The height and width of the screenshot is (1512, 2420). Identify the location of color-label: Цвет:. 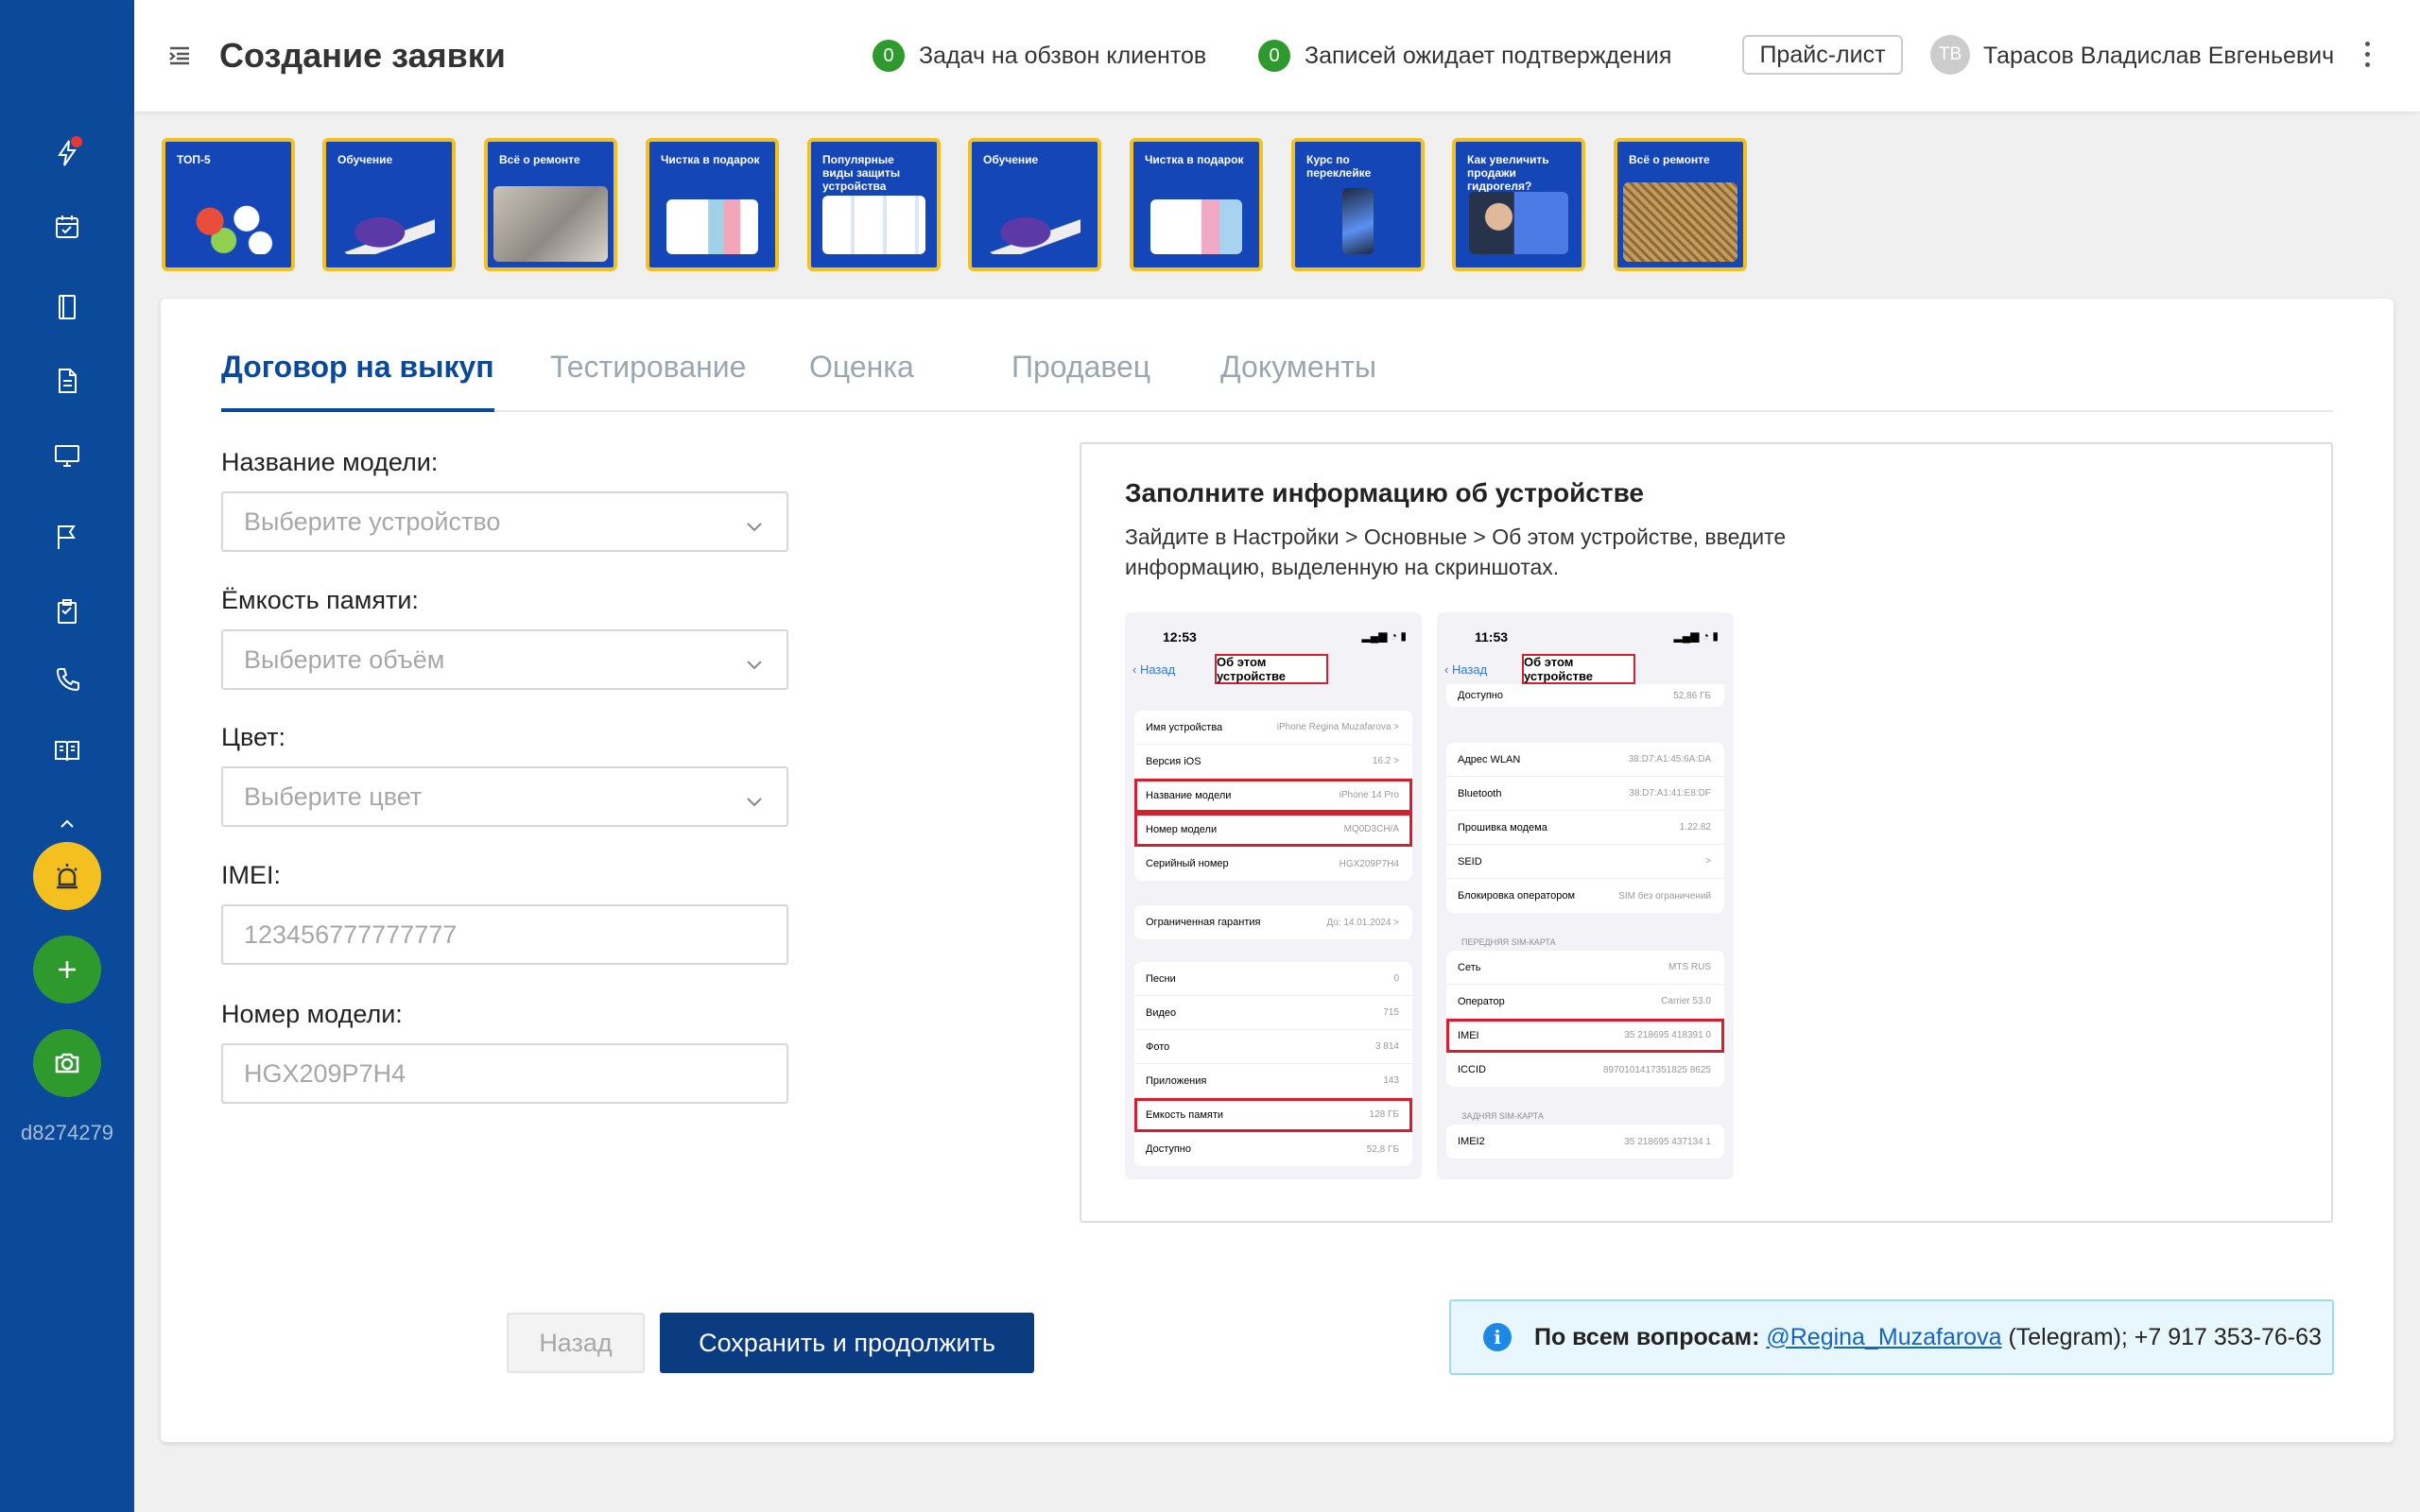
(254, 737).